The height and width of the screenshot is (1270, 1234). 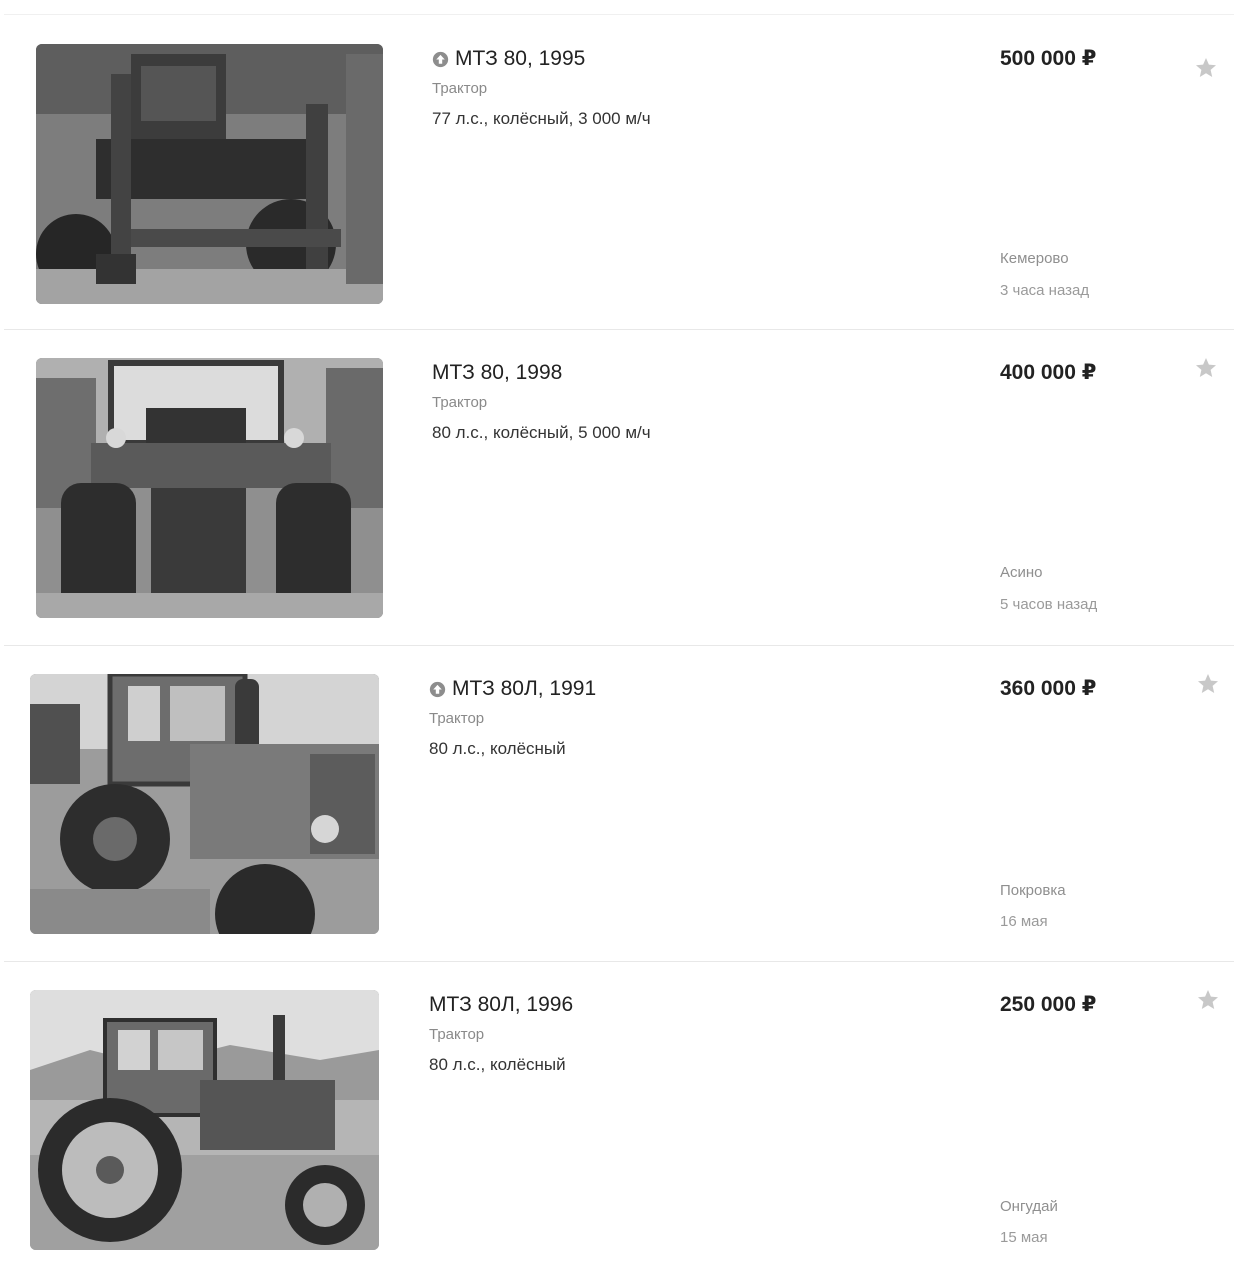 What do you see at coordinates (1048, 1004) in the screenshot?
I see `listing-price: 250 000 ₽` at bounding box center [1048, 1004].